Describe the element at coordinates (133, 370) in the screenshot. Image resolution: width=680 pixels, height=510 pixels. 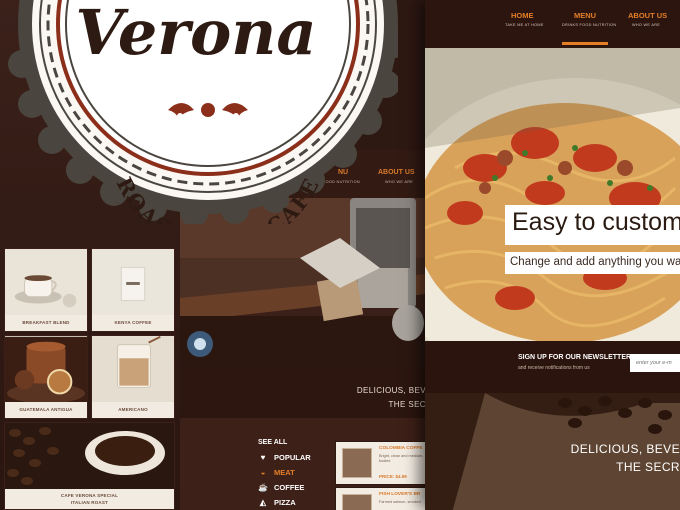
I see `latte-photo` at that location.